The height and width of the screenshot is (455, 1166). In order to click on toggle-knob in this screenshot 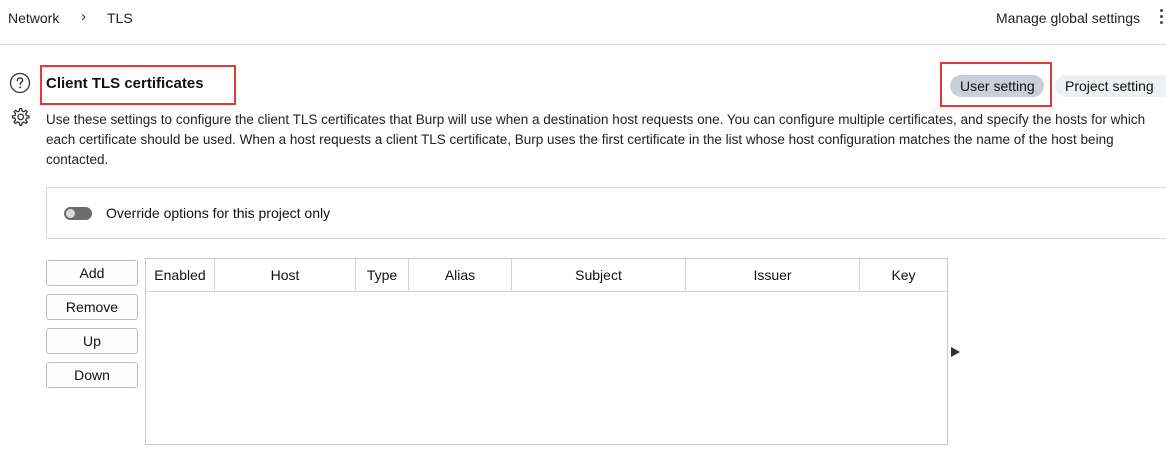, I will do `click(70, 213)`.